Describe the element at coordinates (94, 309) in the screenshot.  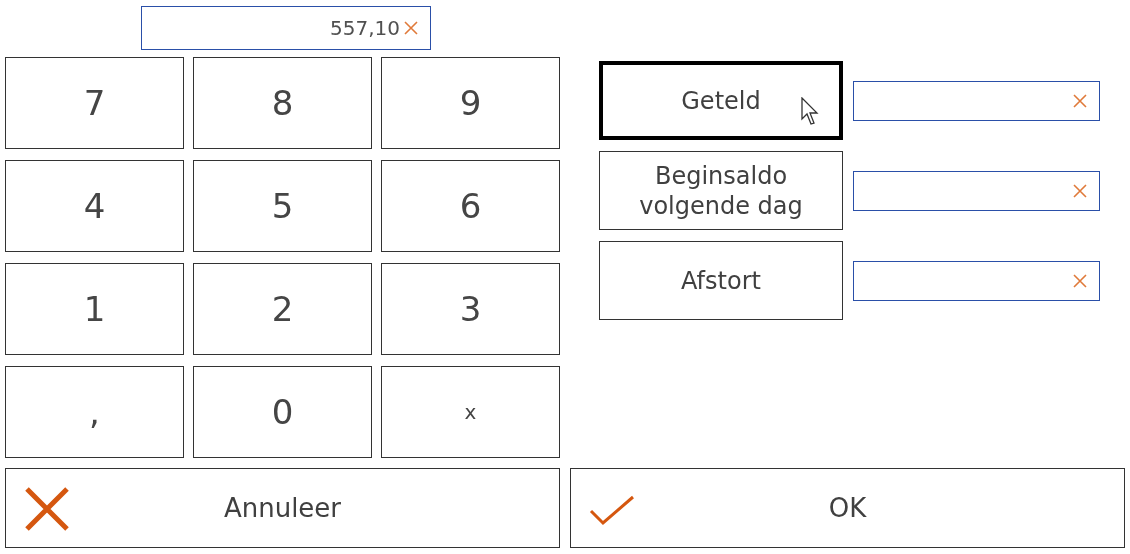
I see `number-key: 1` at that location.